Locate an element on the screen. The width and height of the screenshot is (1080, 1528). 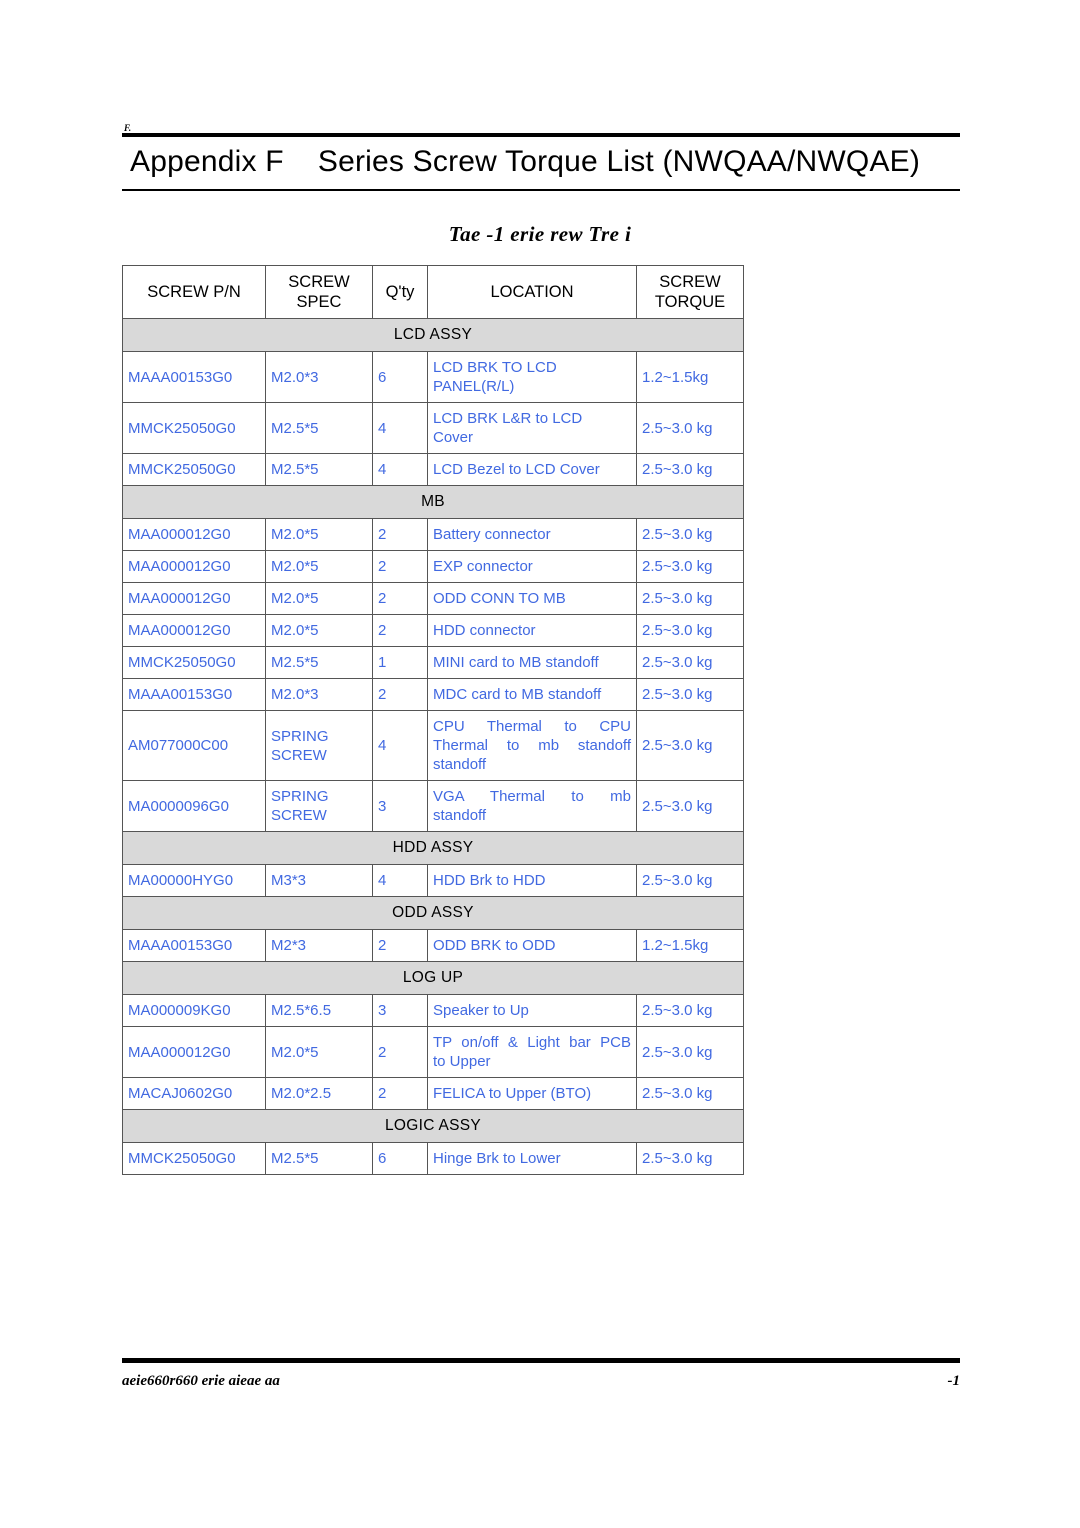
section-title-log-up: LOG UP is located at coordinates (433, 978).